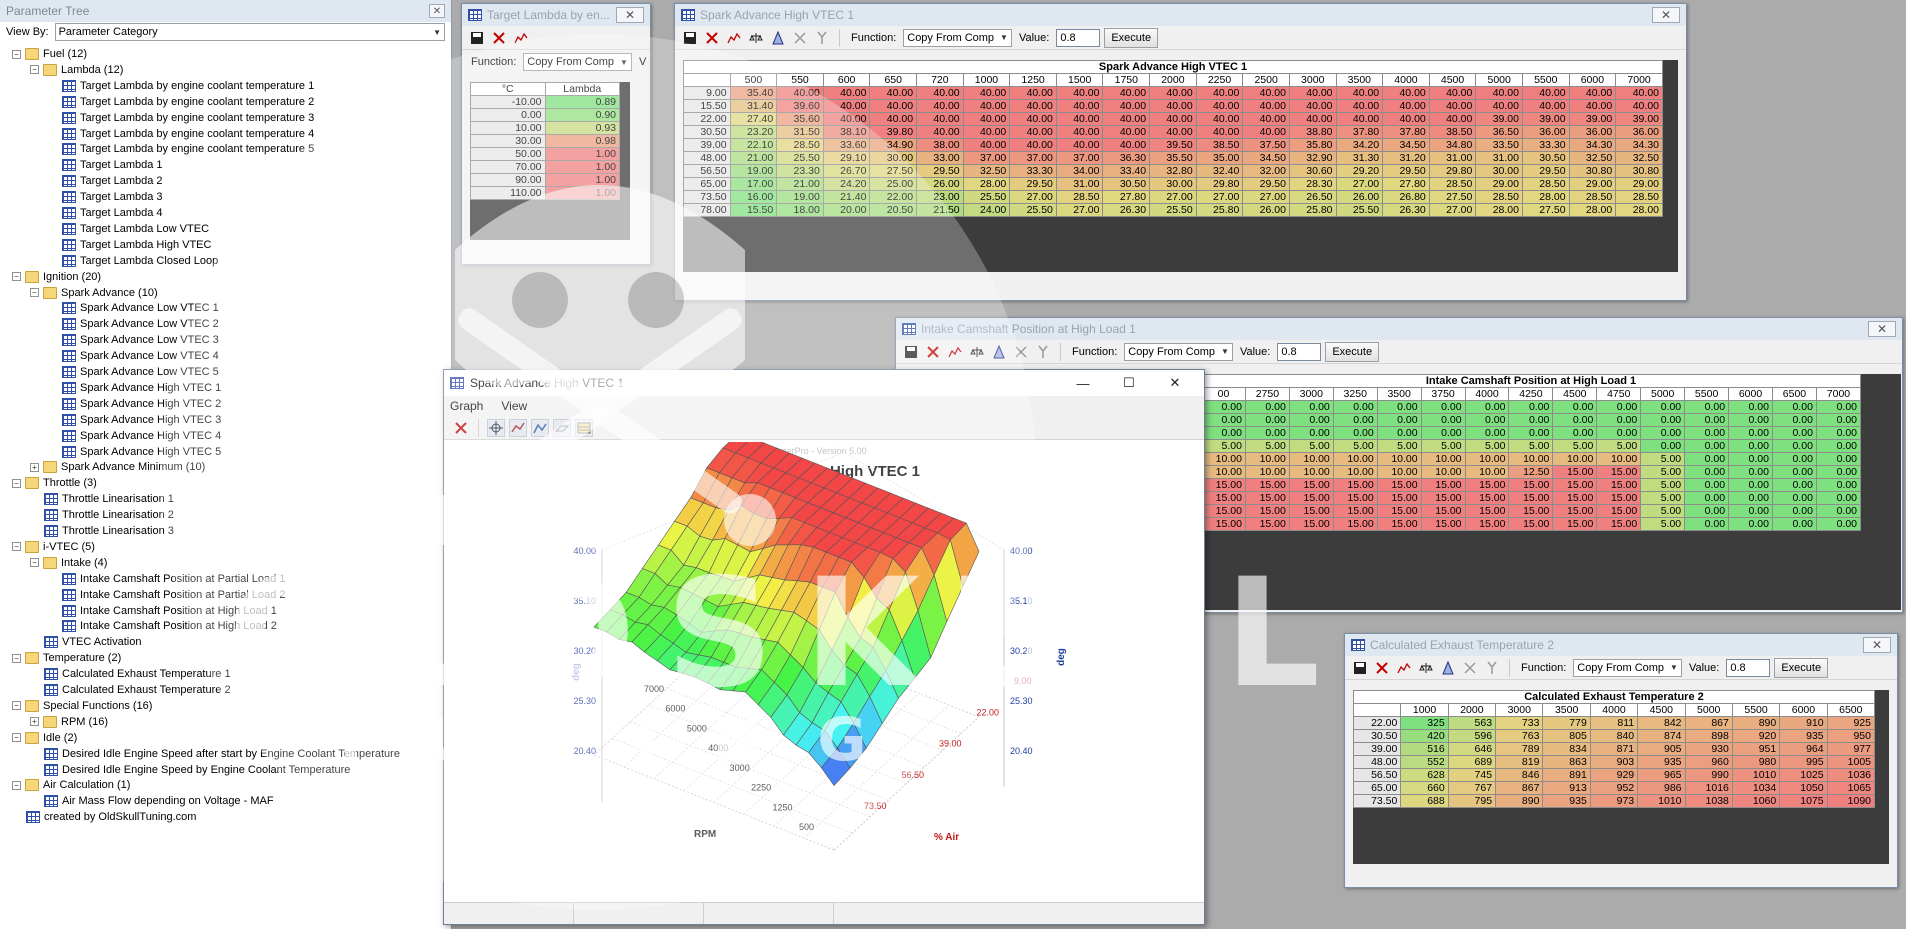  Describe the element at coordinates (1033, 184) in the screenshot. I see `table-cell: 29.50` at that location.